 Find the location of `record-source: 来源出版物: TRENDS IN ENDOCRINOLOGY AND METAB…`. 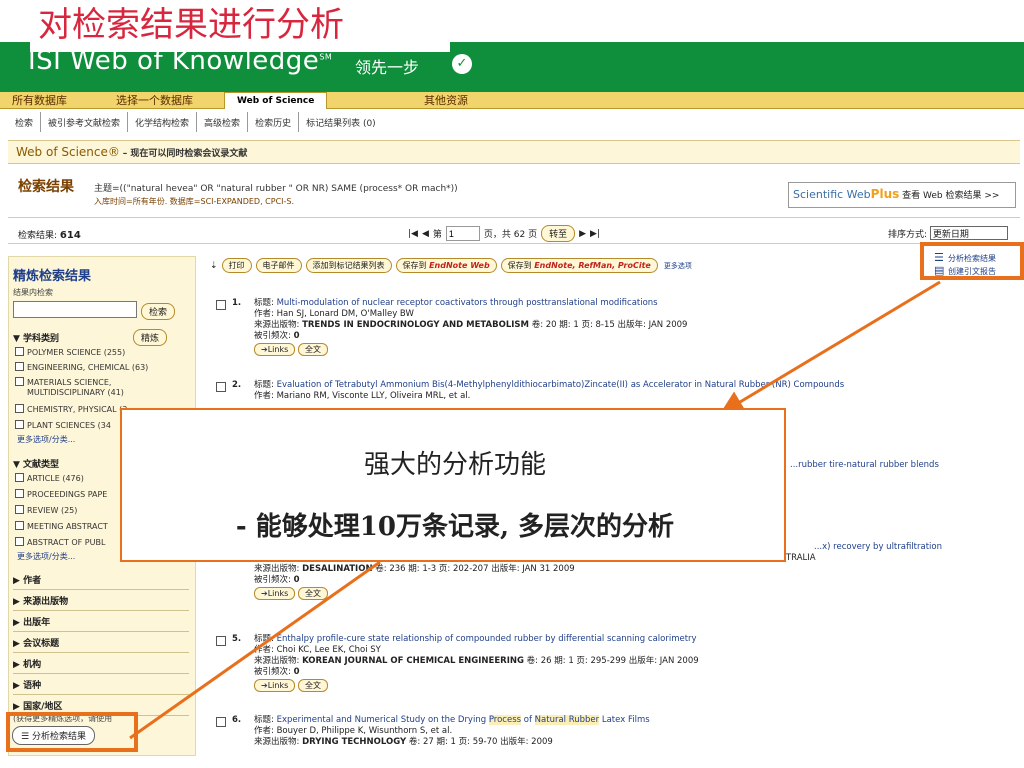

record-source: 来源出版物: TRENDS IN ENDOCRINOLOGY AND METAB… is located at coordinates (471, 325).